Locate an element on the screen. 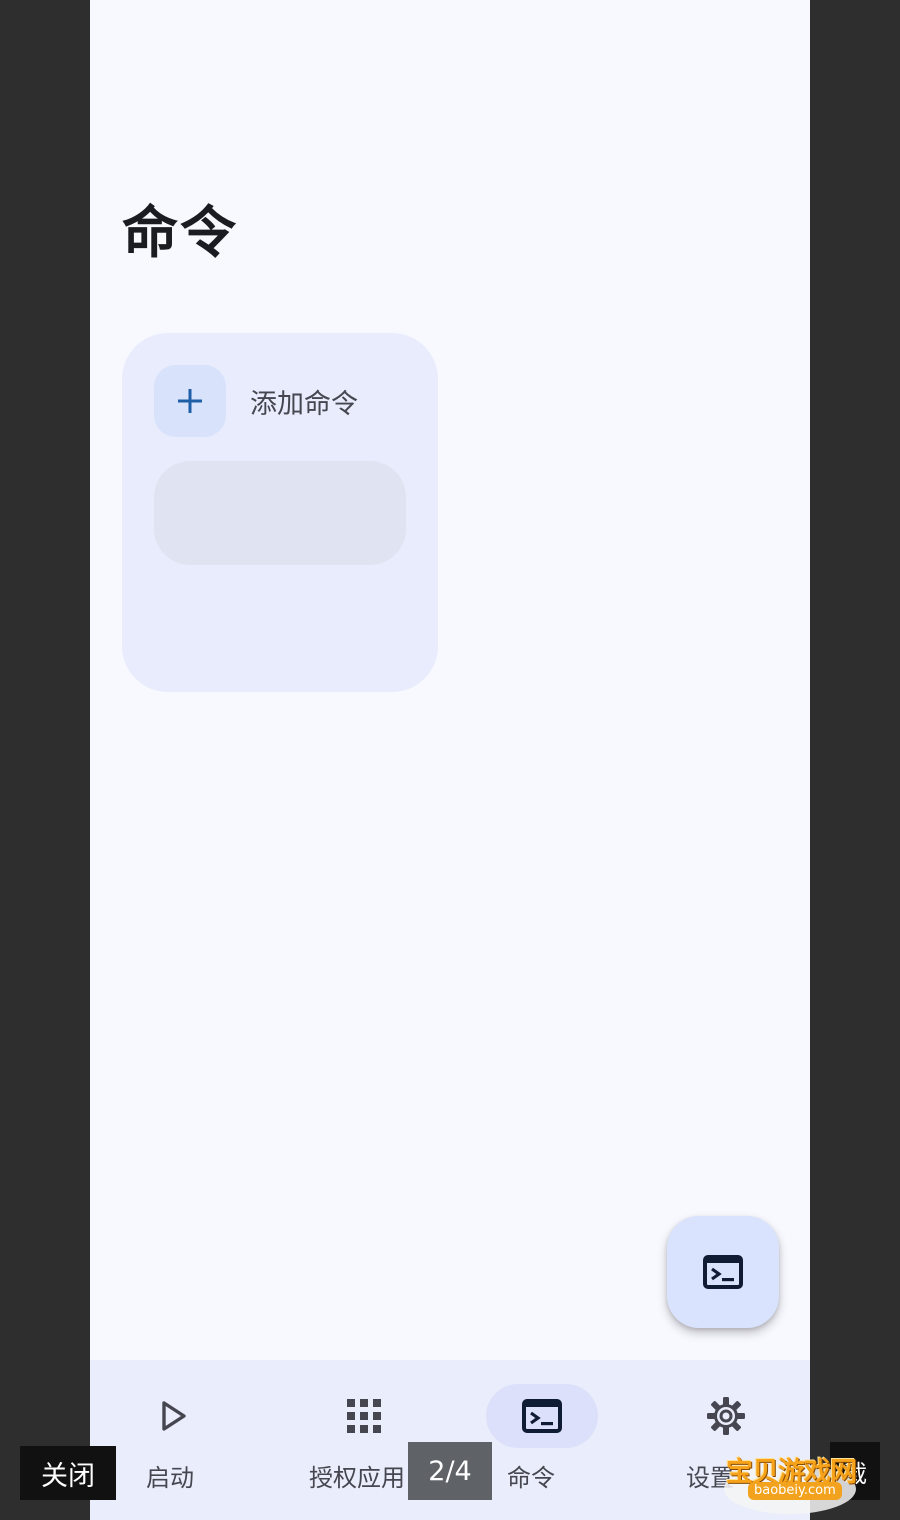 The width and height of the screenshot is (900, 1520). add-command-button: 添加命令 is located at coordinates (256, 401).